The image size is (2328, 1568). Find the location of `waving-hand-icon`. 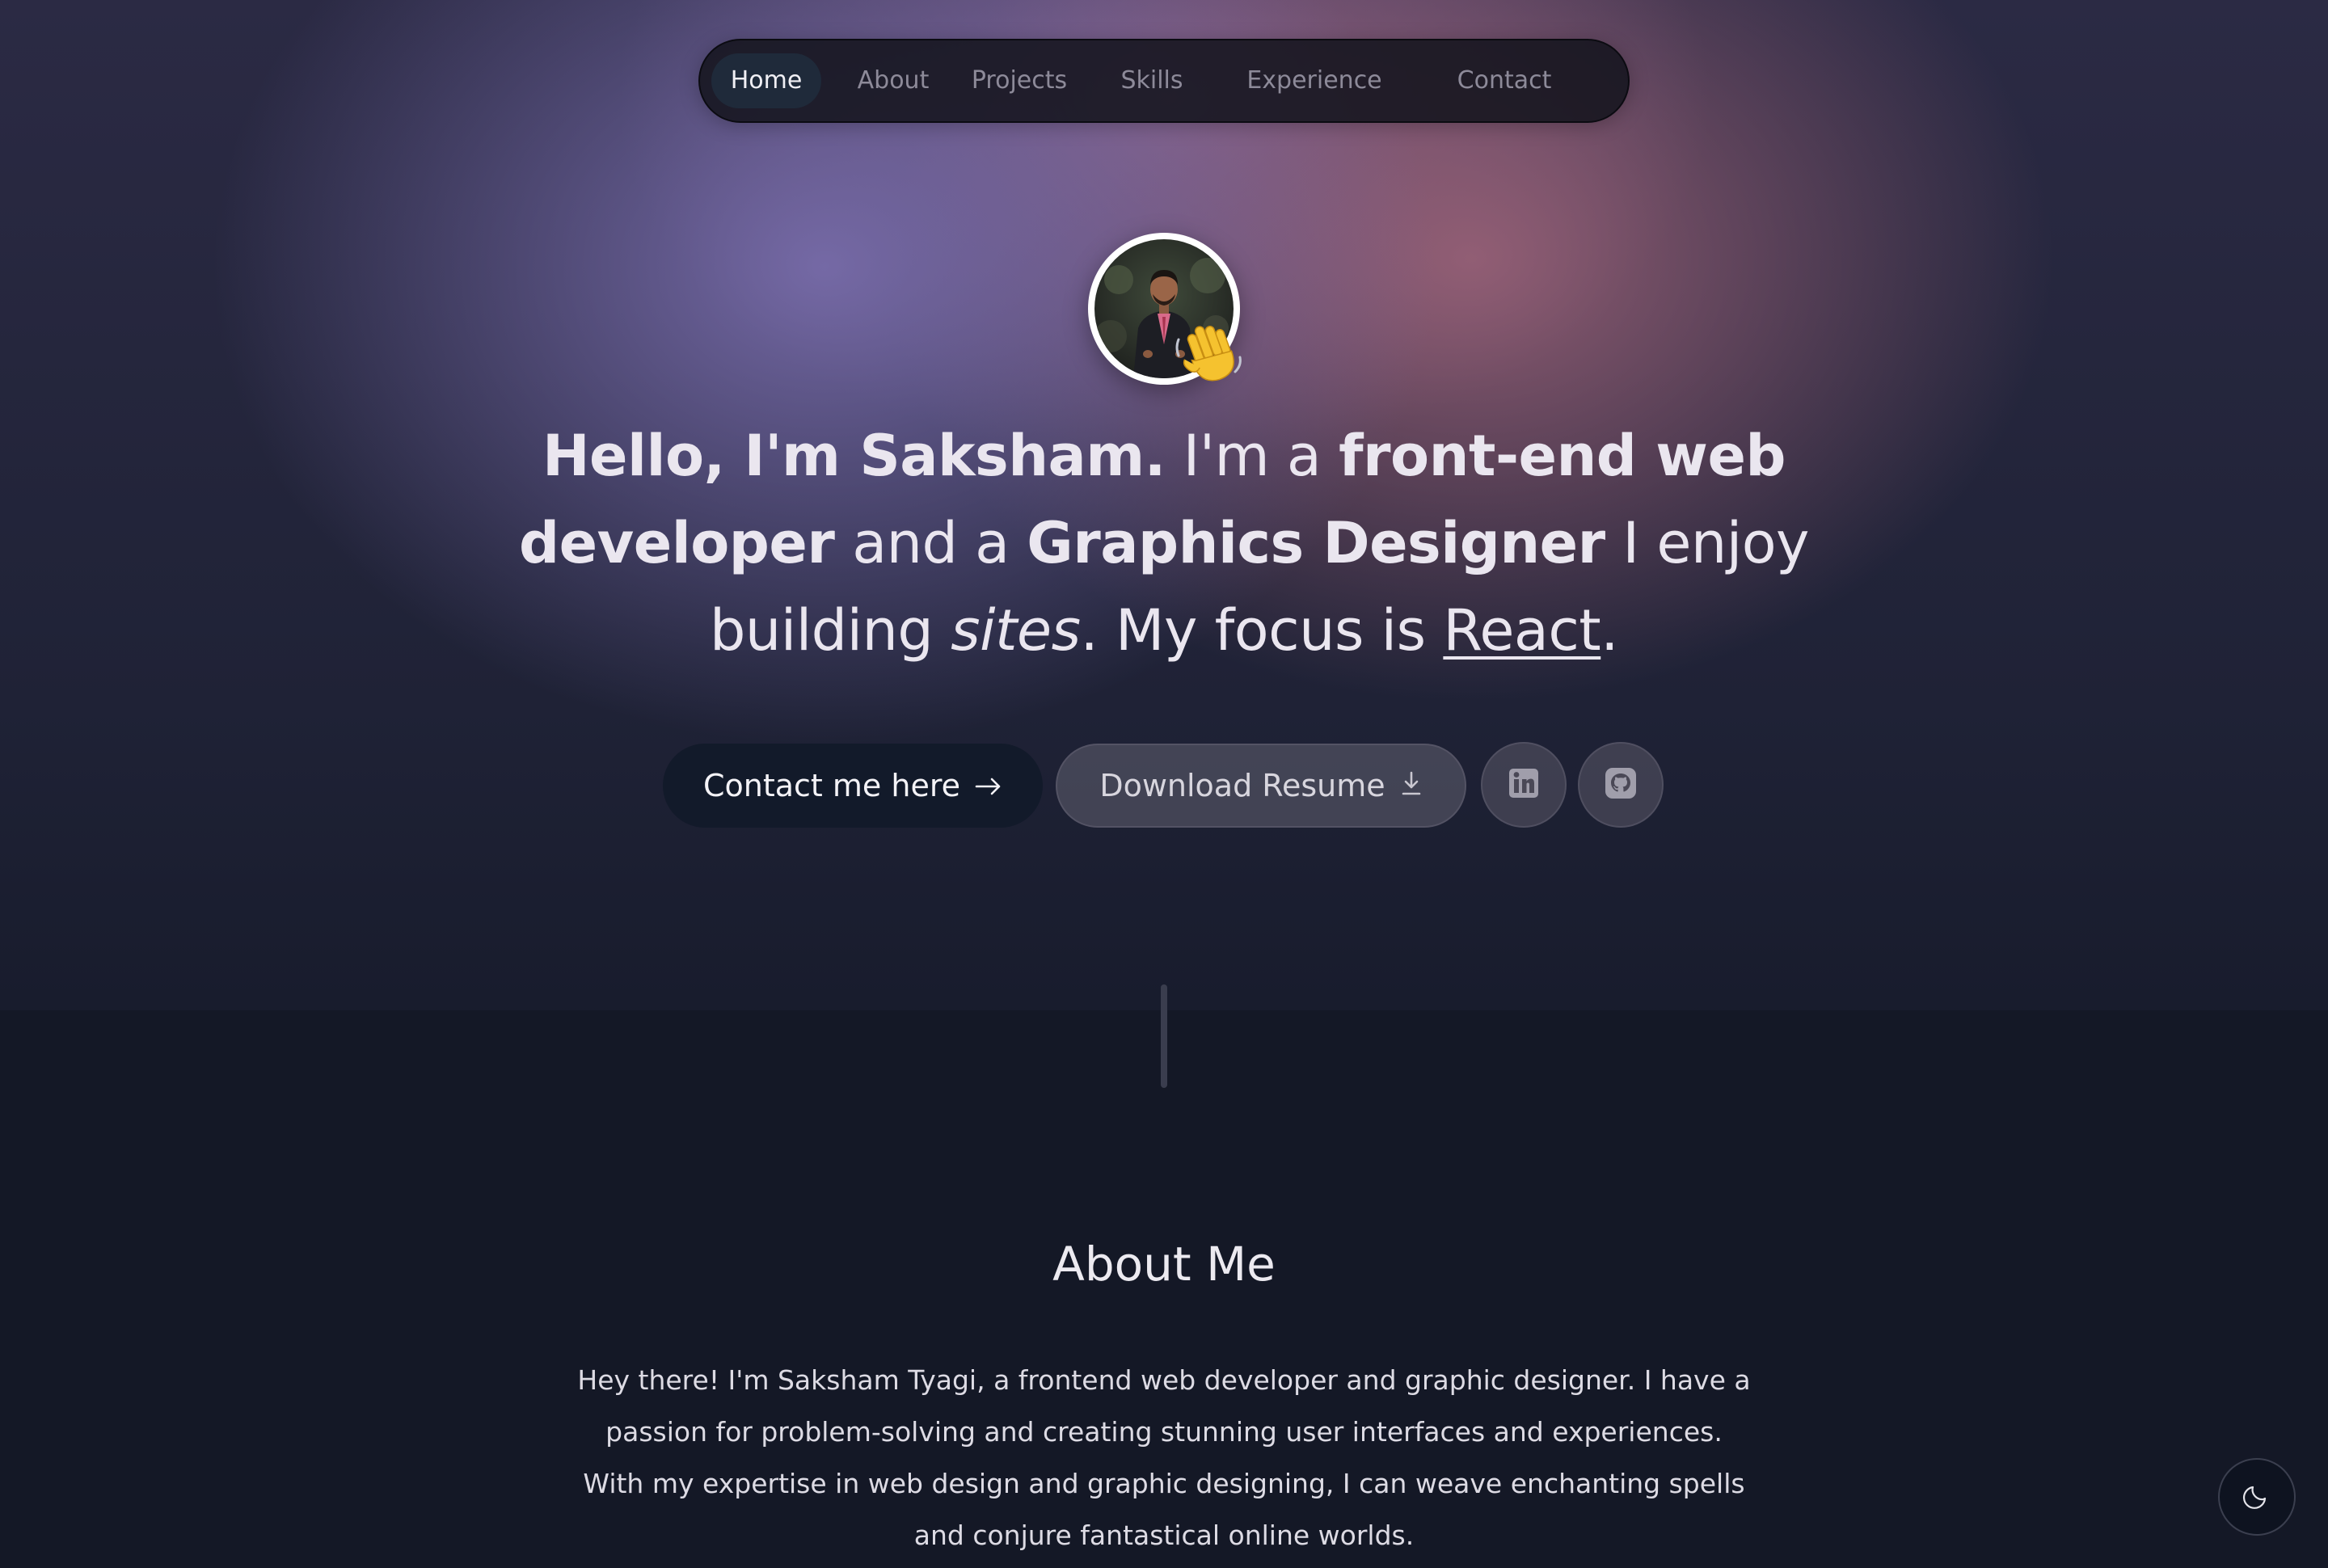

waving-hand-icon is located at coordinates (1209, 351).